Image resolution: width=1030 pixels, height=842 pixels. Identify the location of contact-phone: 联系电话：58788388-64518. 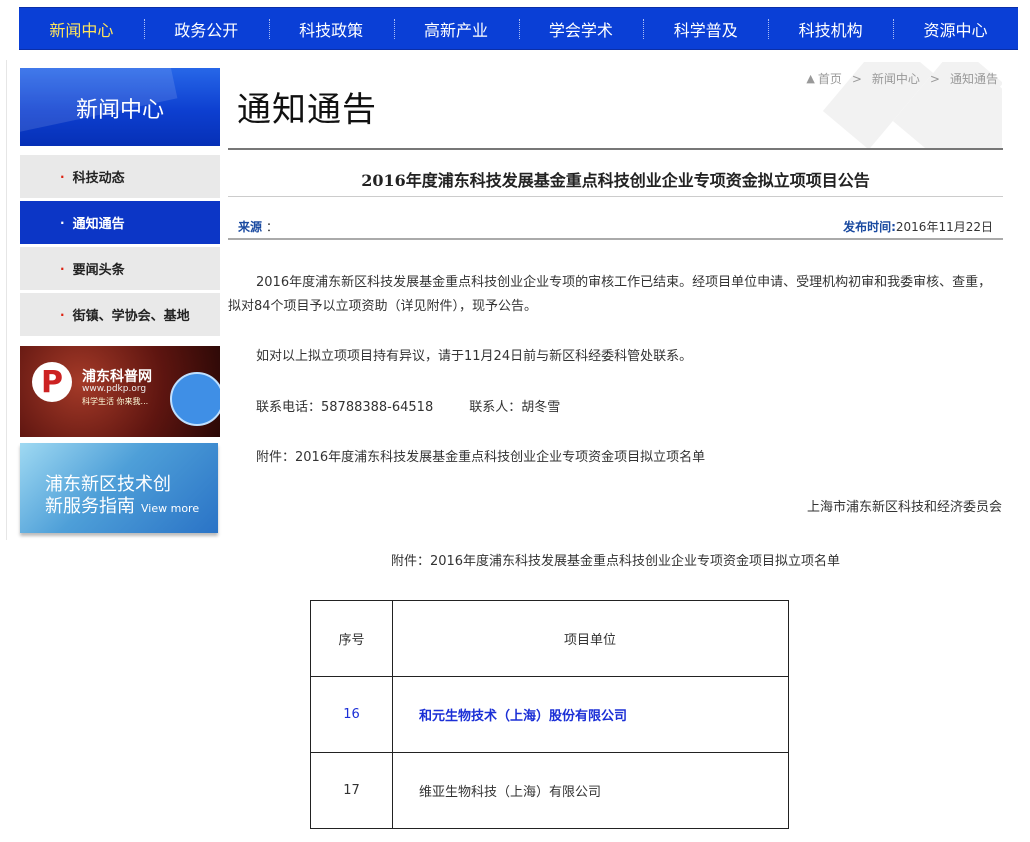
(345, 407).